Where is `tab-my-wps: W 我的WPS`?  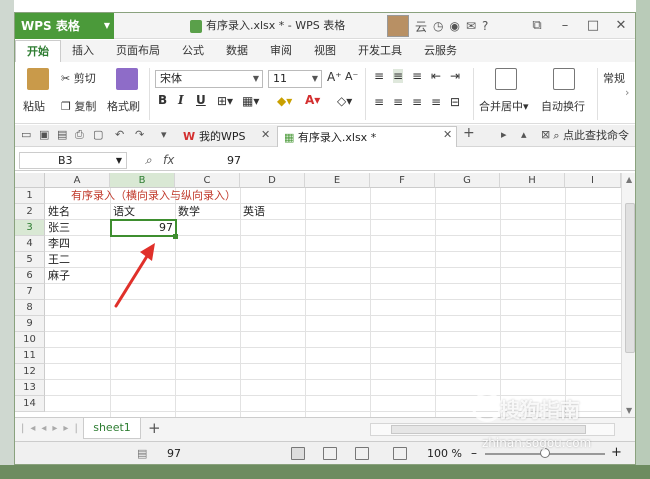 tab-my-wps: W 我的WPS is located at coordinates (214, 136).